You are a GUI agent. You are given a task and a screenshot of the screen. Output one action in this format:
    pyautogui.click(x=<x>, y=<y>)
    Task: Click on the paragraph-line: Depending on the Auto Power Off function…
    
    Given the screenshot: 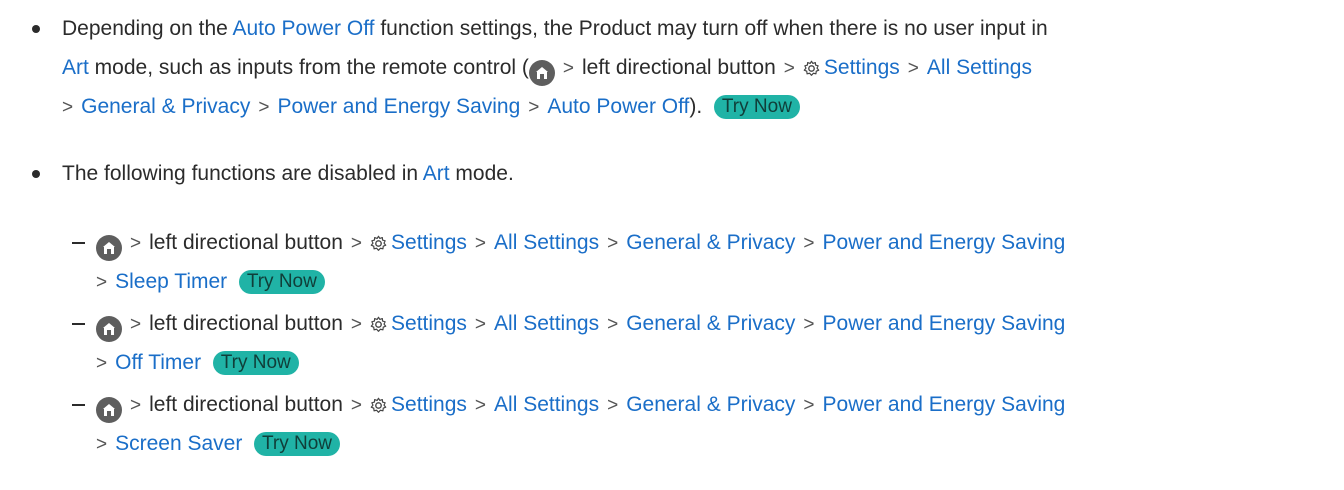 What is the action you would take?
    pyautogui.click(x=555, y=29)
    